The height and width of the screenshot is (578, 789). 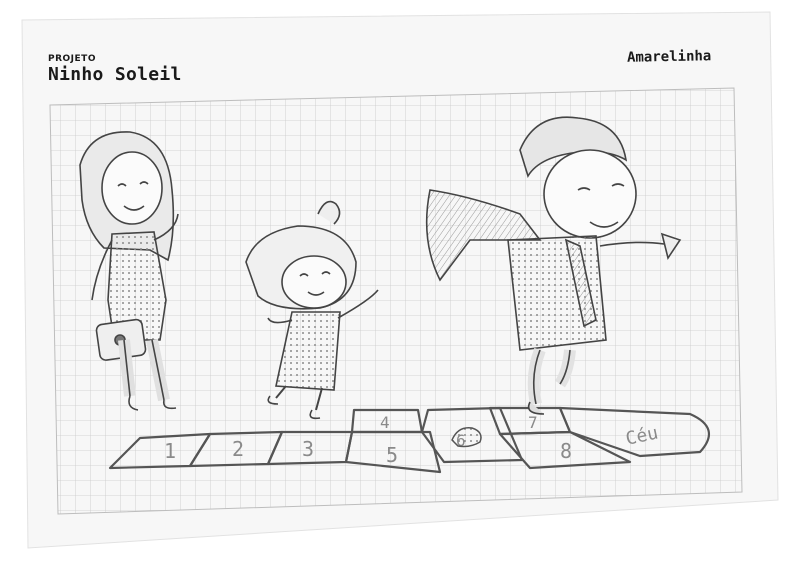 What do you see at coordinates (566, 451) in the screenshot?
I see `square-number-8: 8` at bounding box center [566, 451].